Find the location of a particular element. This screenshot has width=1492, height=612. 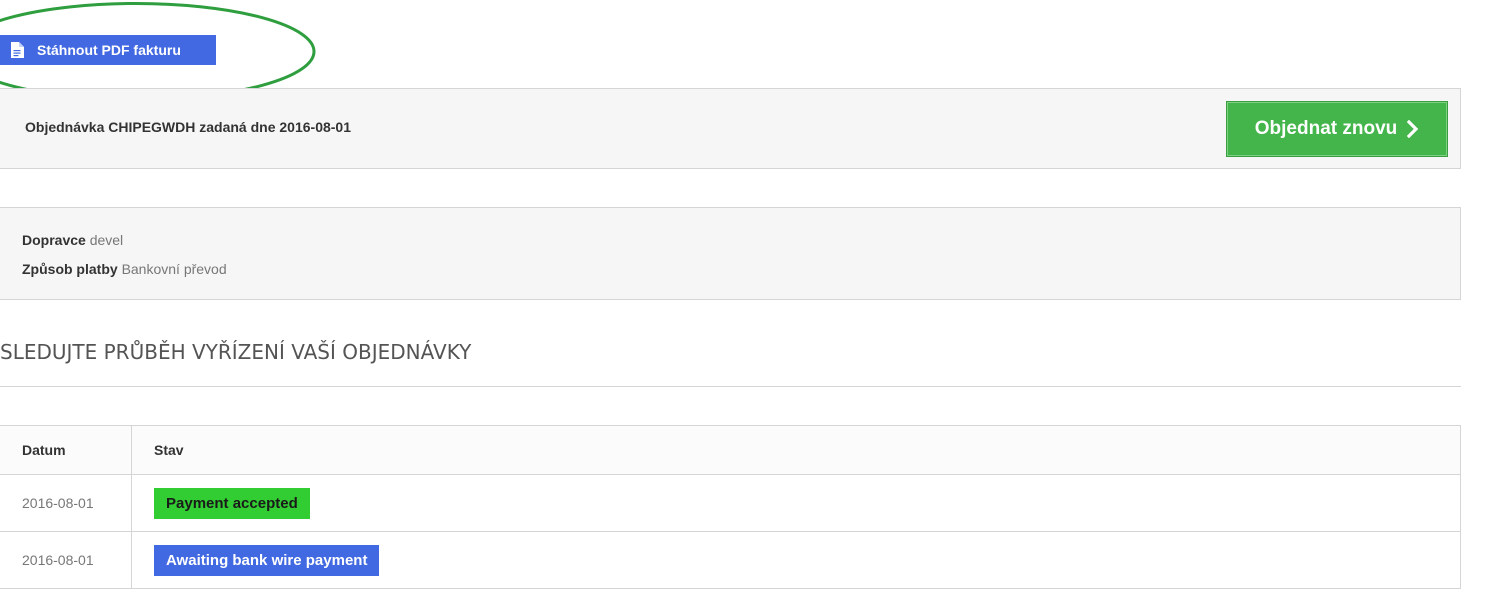

table-row: 2016-08-01 Awaiting bank wire payment is located at coordinates (730, 560).